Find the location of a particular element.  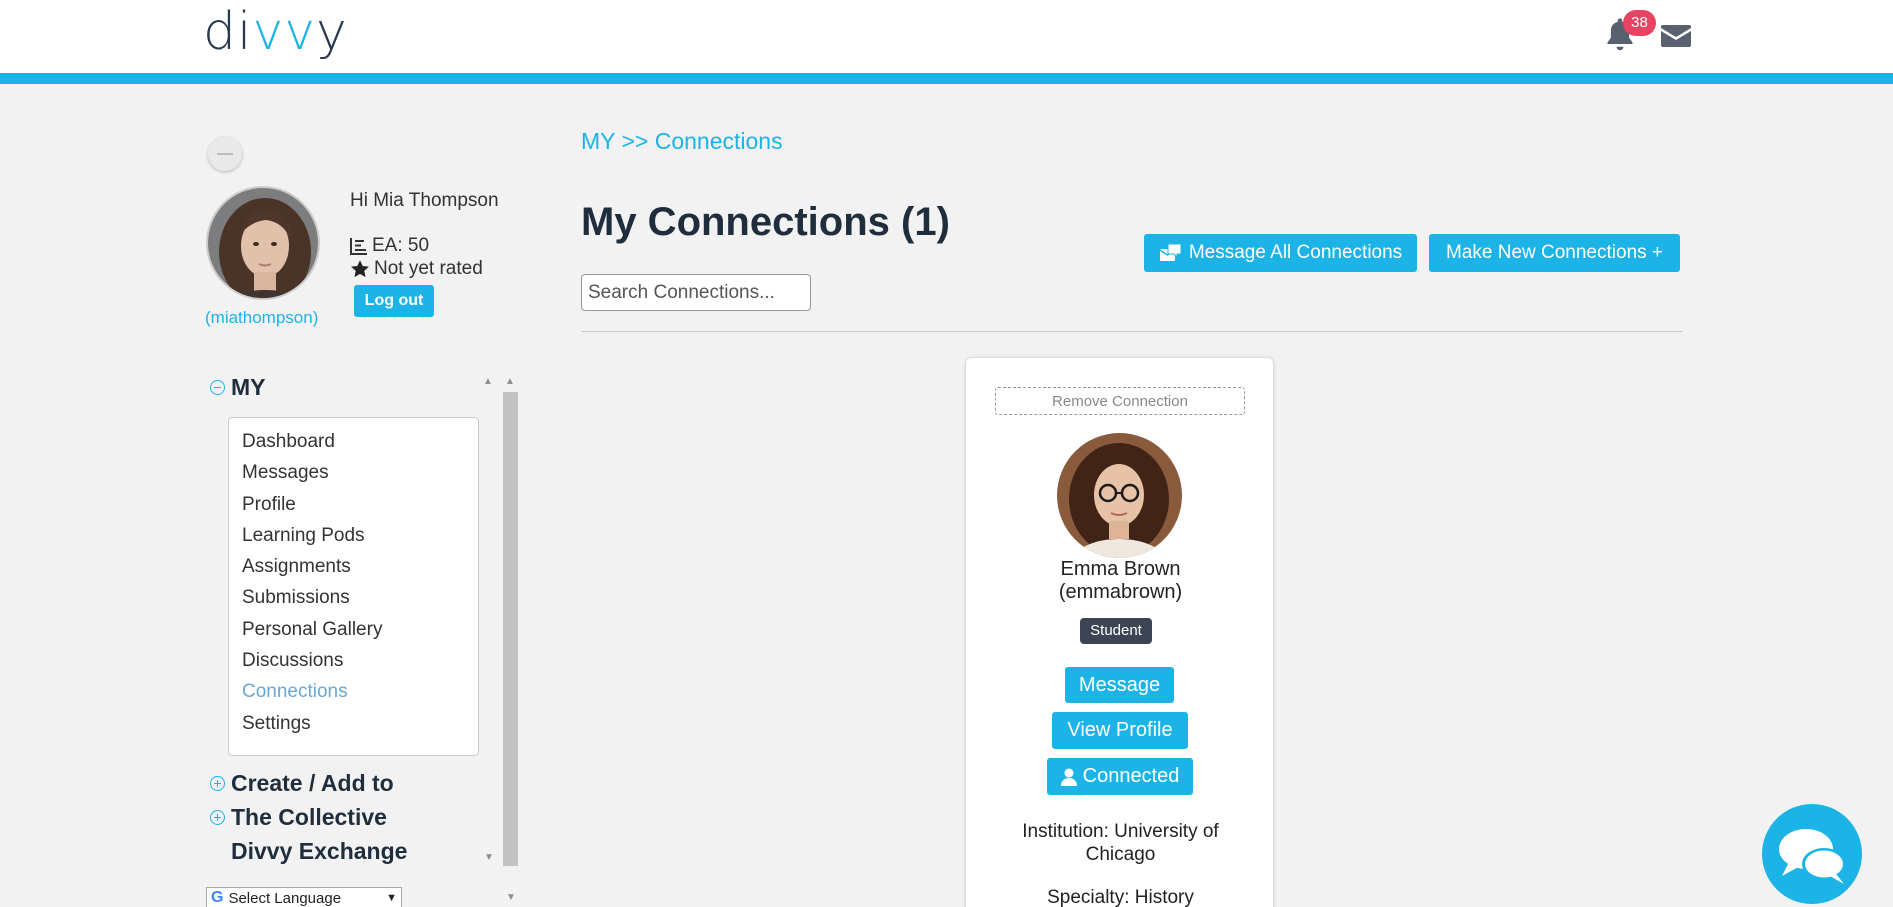

search-input is located at coordinates (696, 292).